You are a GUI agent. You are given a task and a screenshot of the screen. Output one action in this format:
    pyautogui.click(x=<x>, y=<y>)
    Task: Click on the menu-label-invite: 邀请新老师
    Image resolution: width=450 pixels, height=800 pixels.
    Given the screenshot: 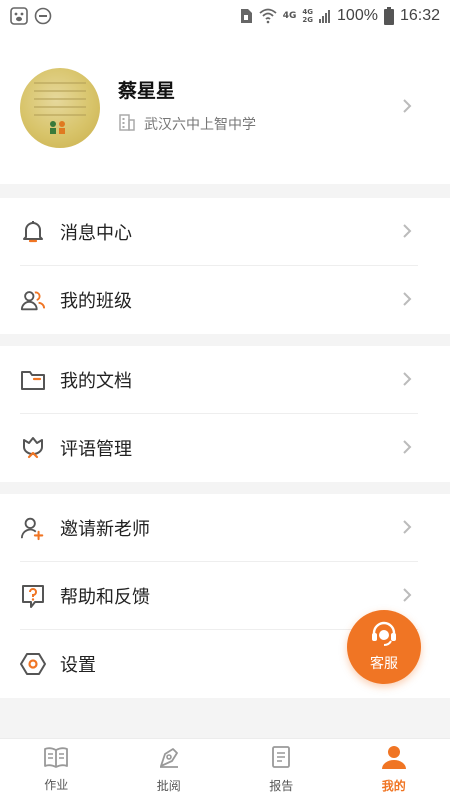 What is the action you would take?
    pyautogui.click(x=105, y=529)
    